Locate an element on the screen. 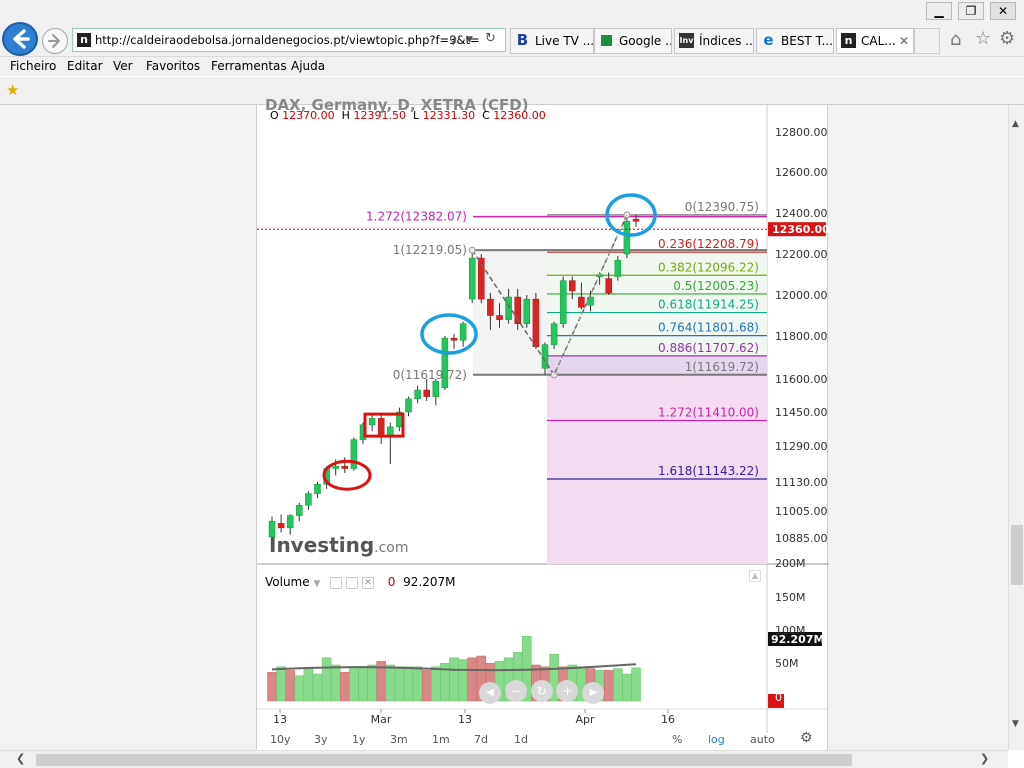  vertical-scrollbar: ▲ ▼ is located at coordinates (1016, 427).